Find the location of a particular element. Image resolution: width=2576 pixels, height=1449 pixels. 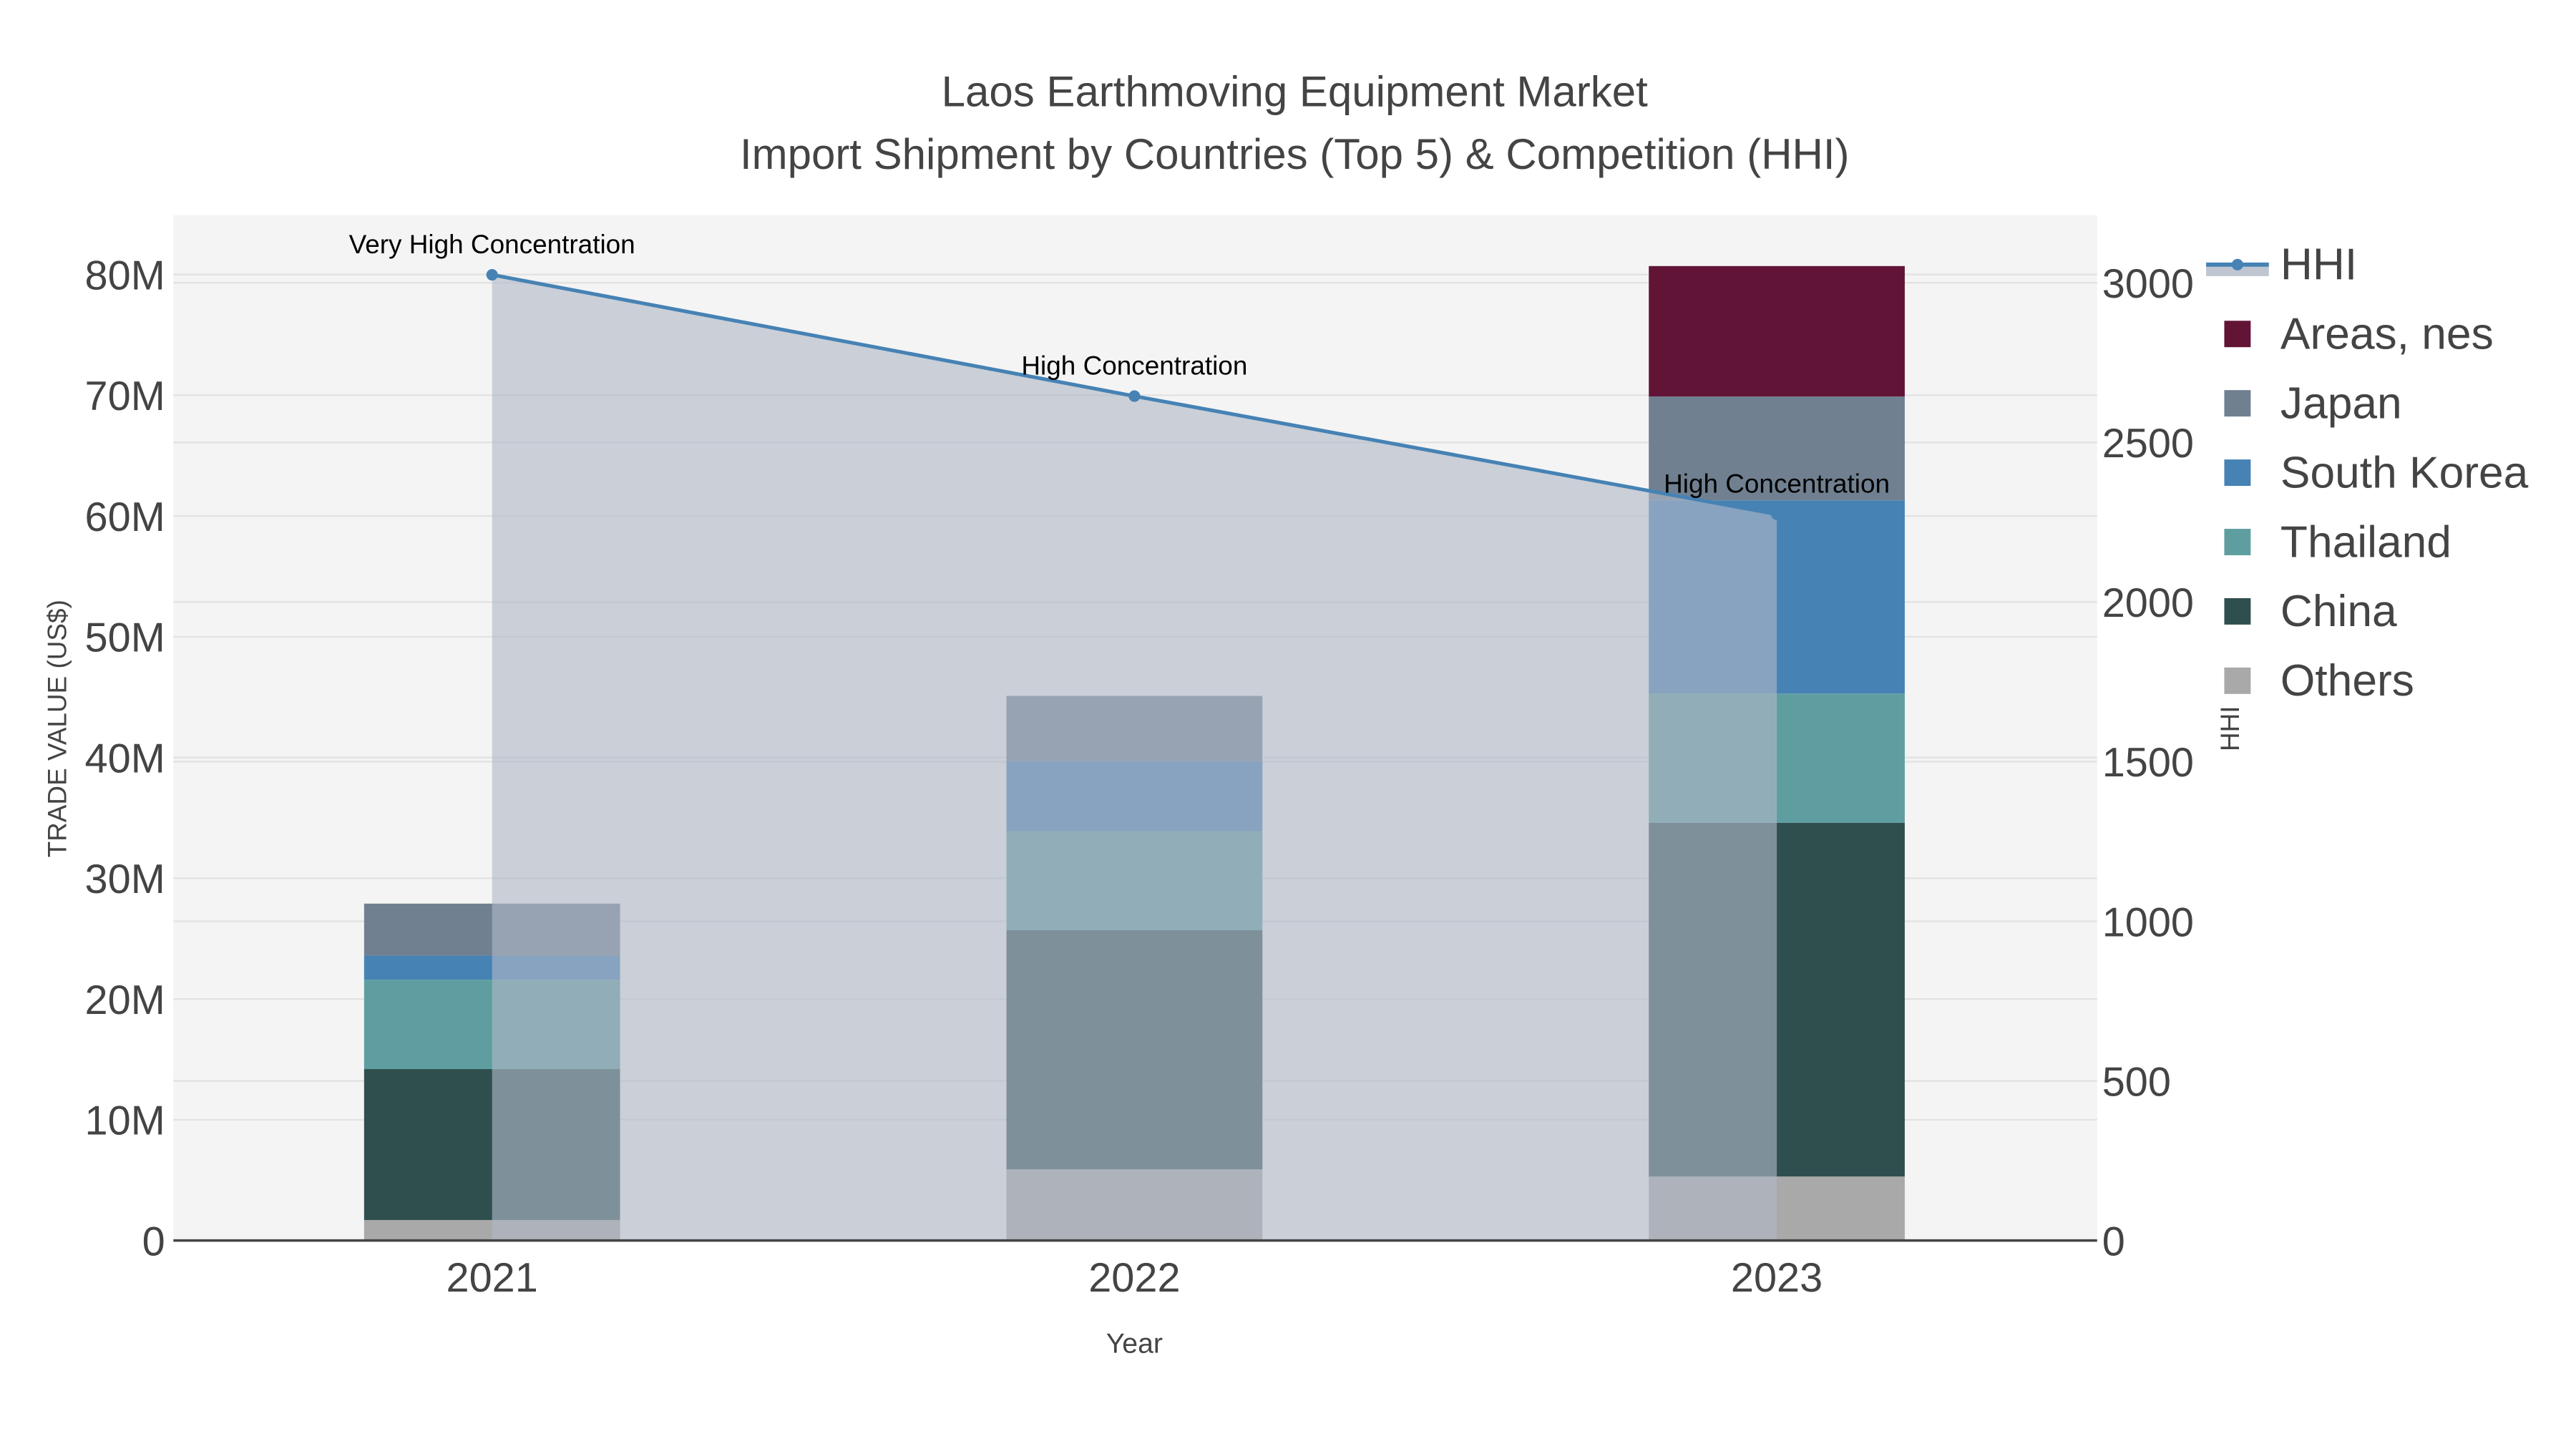

legend-label: South Korea is located at coordinates (2404, 472).